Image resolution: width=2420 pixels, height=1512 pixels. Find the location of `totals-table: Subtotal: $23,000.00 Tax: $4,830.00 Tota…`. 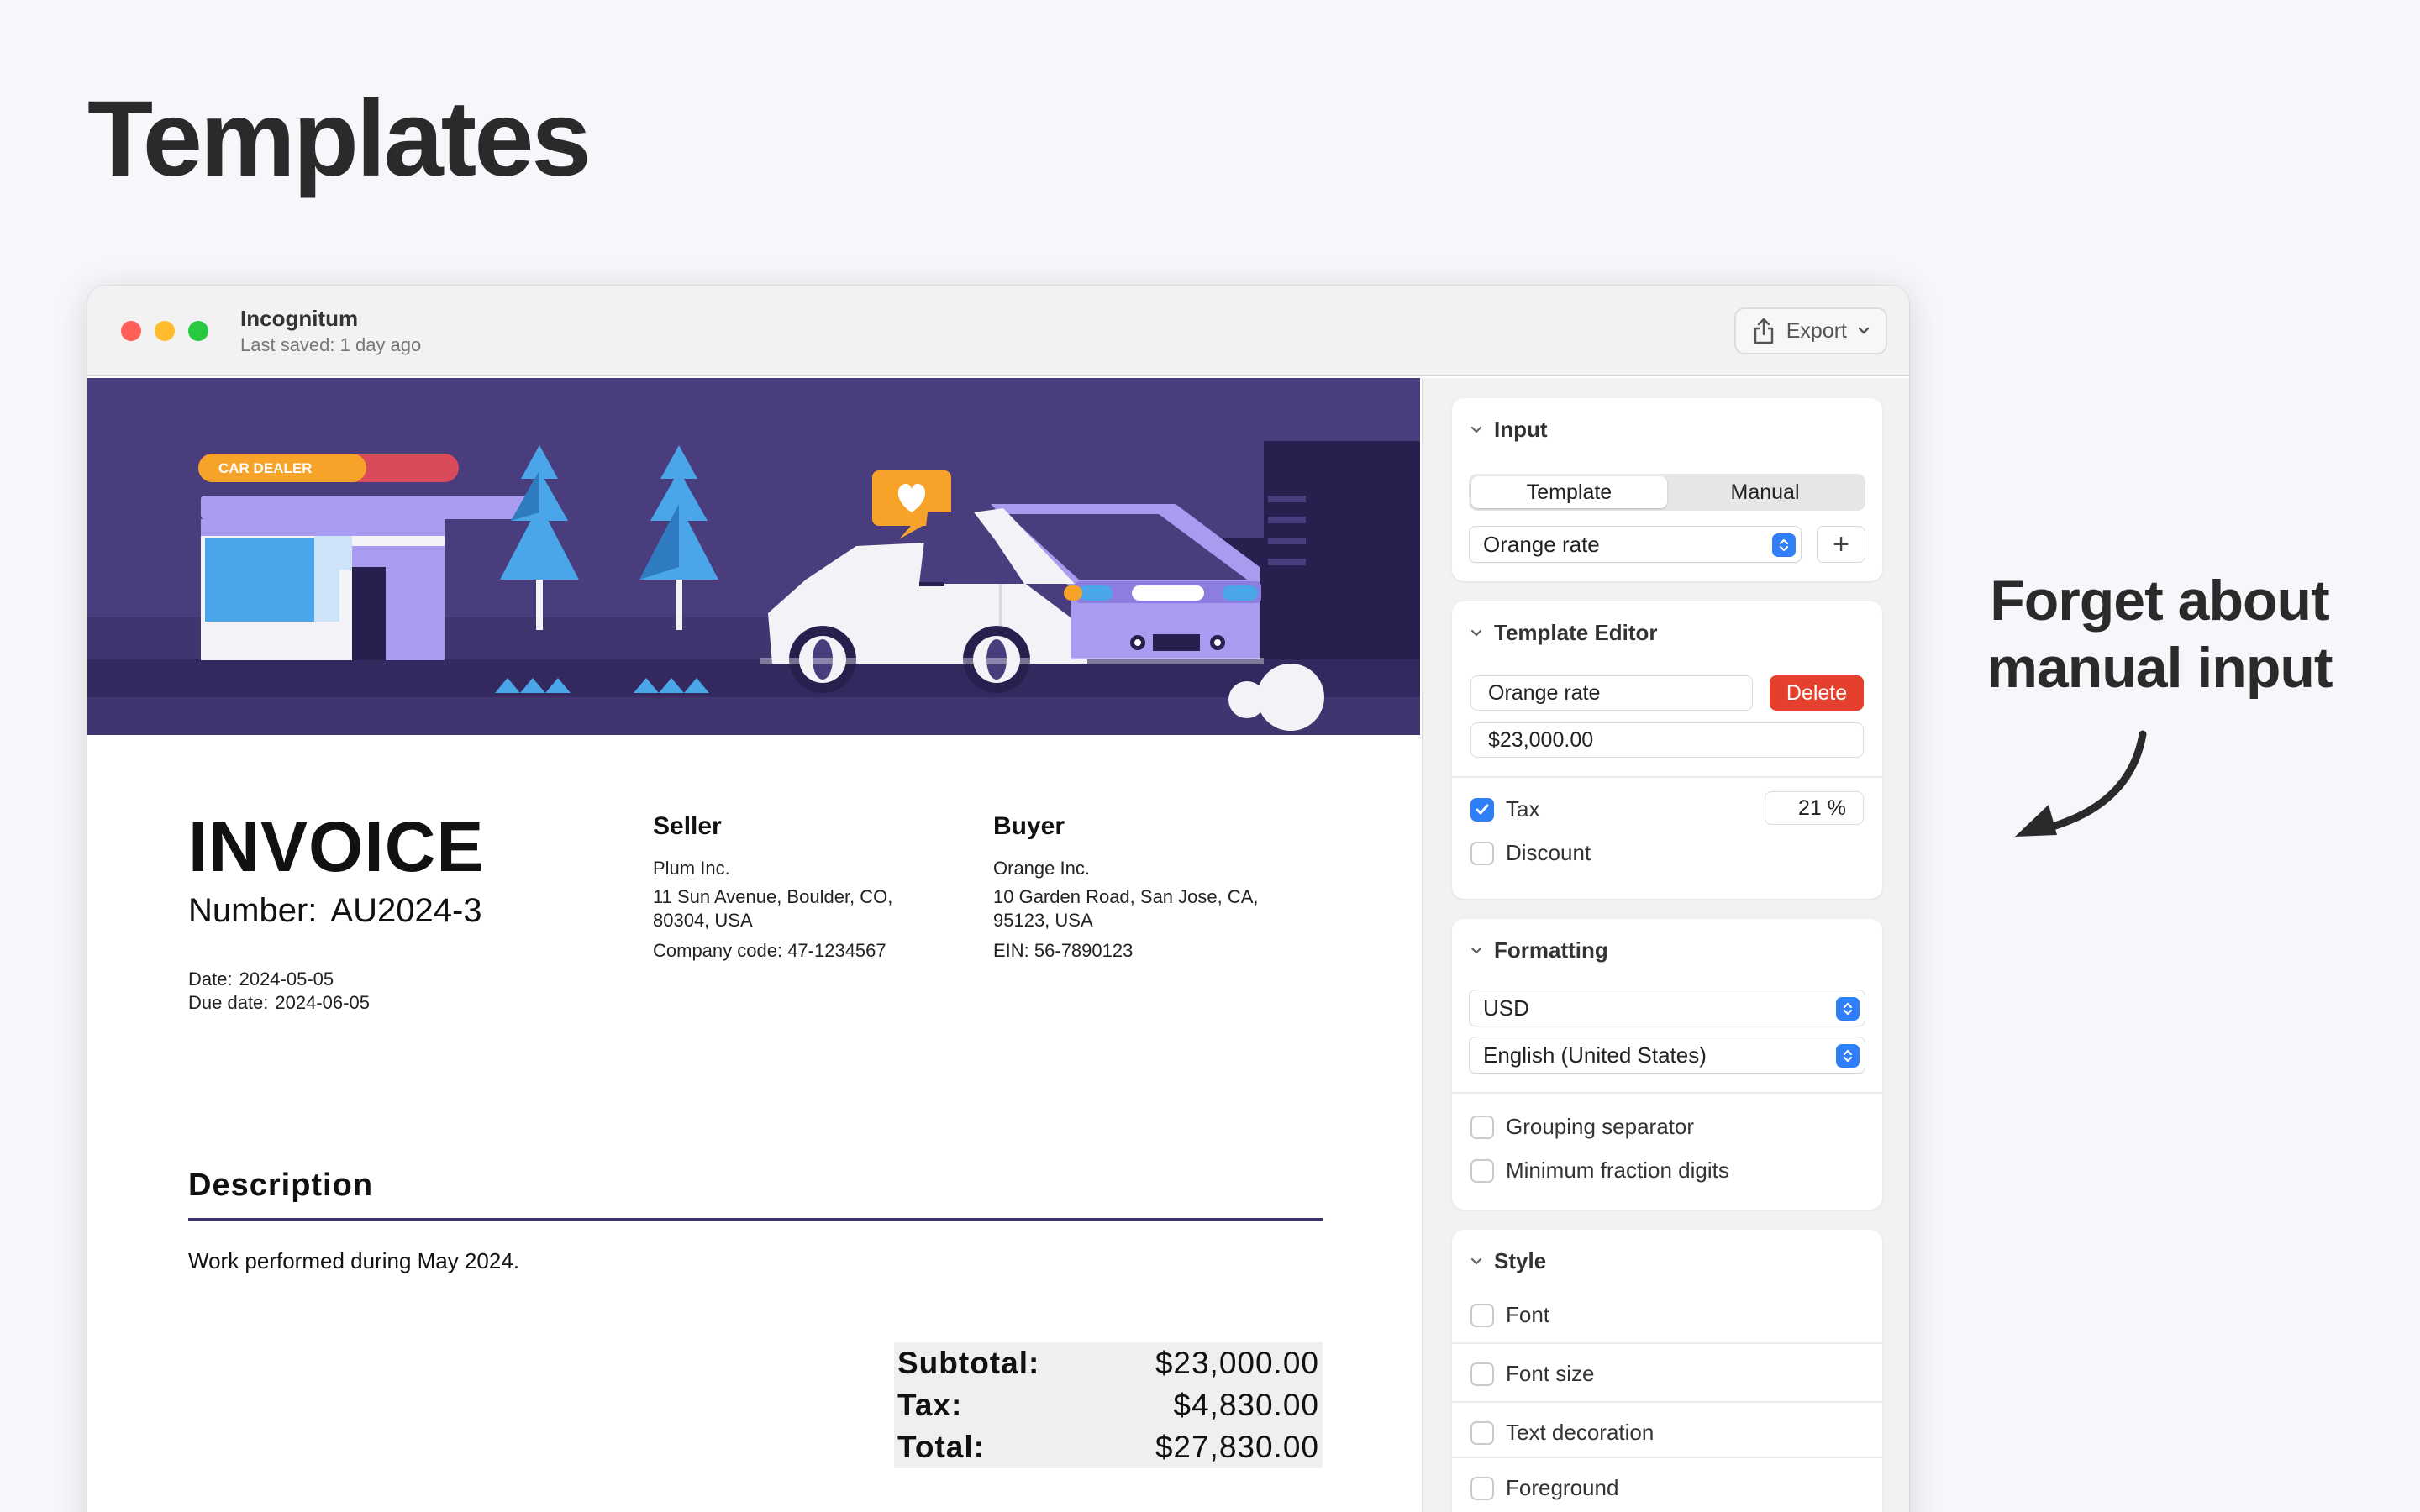

totals-table: Subtotal: $23,000.00 Tax: $4,830.00 Tota… is located at coordinates (1108, 1405).